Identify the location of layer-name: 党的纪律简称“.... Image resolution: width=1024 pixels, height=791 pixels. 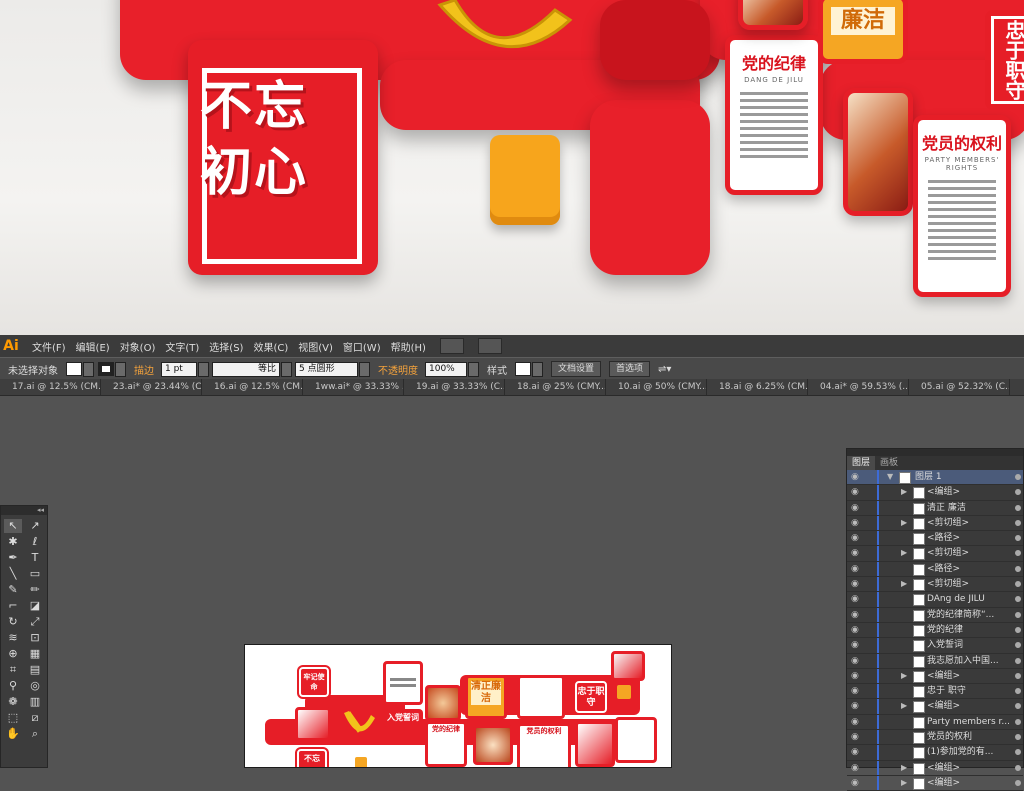
(960, 615).